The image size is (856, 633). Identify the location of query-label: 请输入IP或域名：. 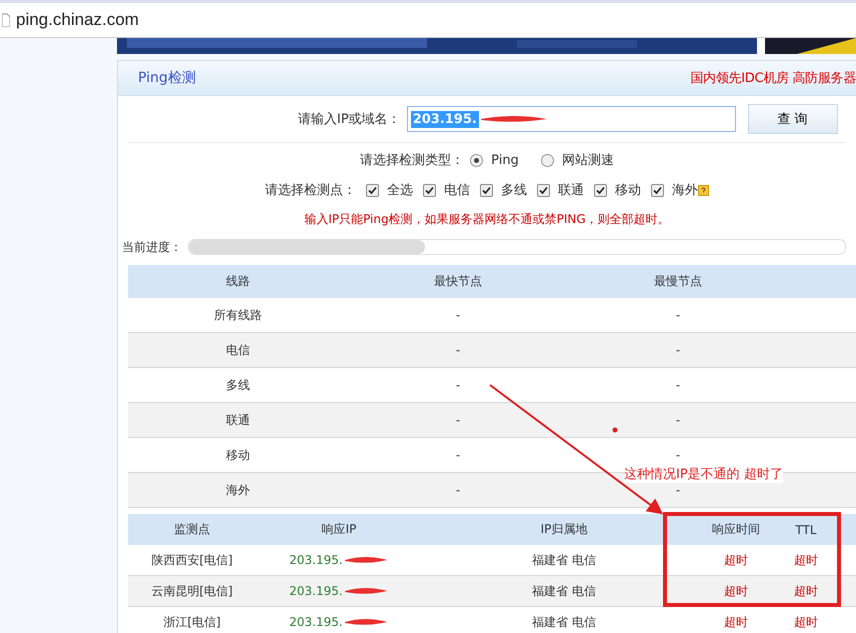
(349, 119).